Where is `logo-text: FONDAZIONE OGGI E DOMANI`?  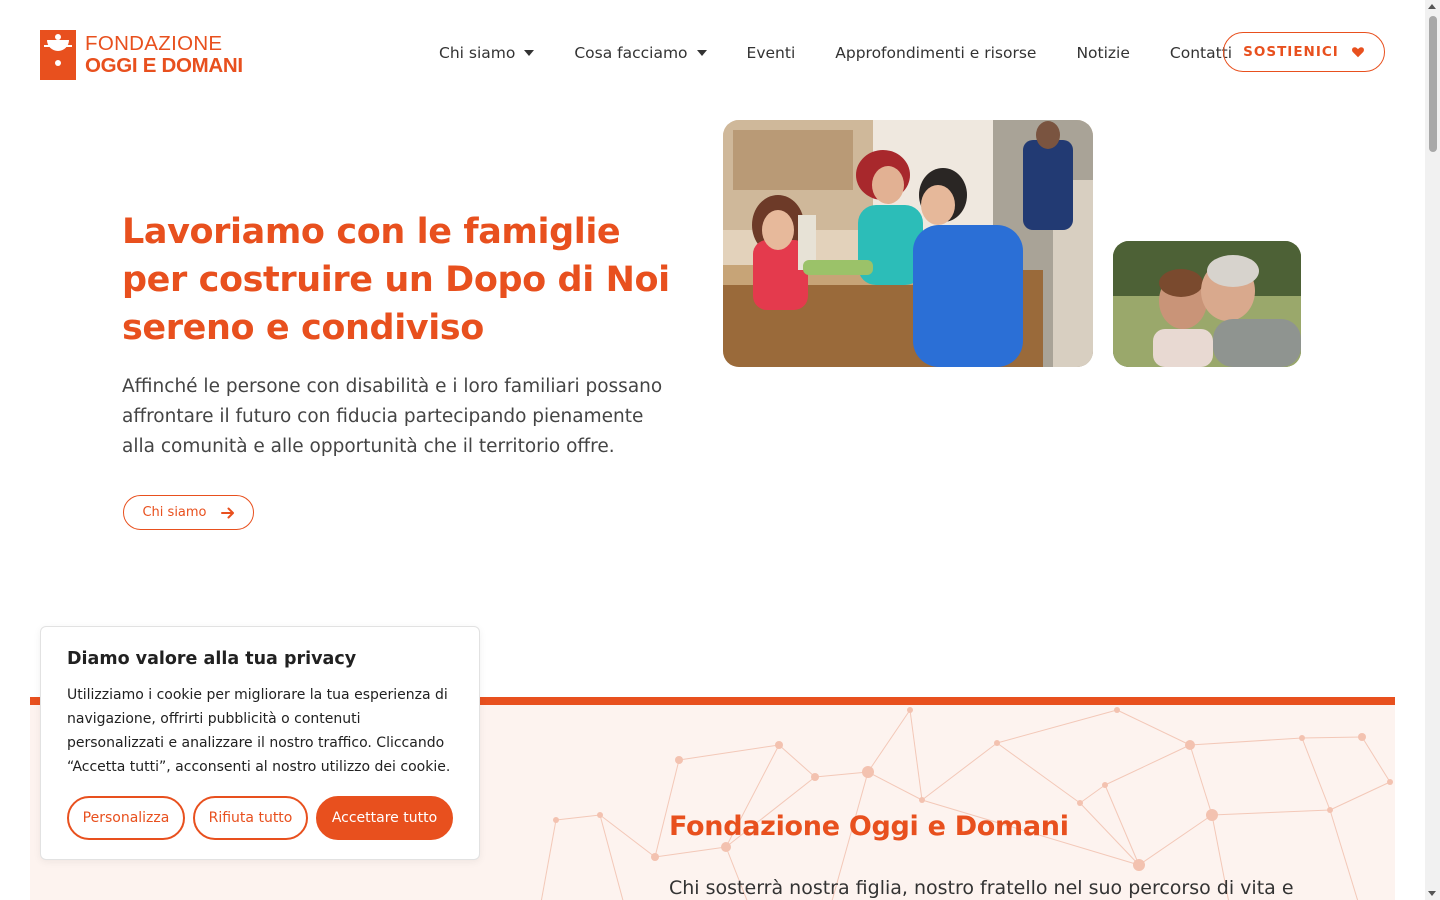 logo-text: FONDAZIONE OGGI E DOMANI is located at coordinates (164, 54).